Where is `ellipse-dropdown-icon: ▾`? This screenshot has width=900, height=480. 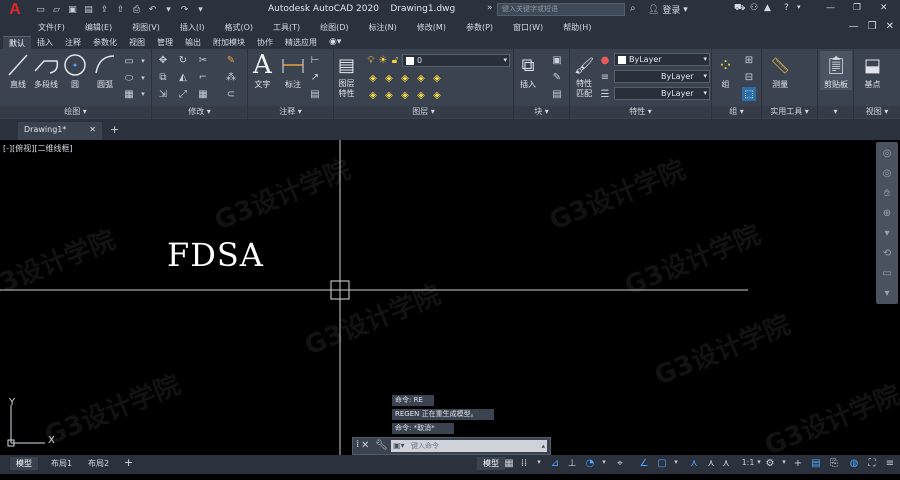
ellipse-dropdown-icon: ▾ is located at coordinates (143, 78).